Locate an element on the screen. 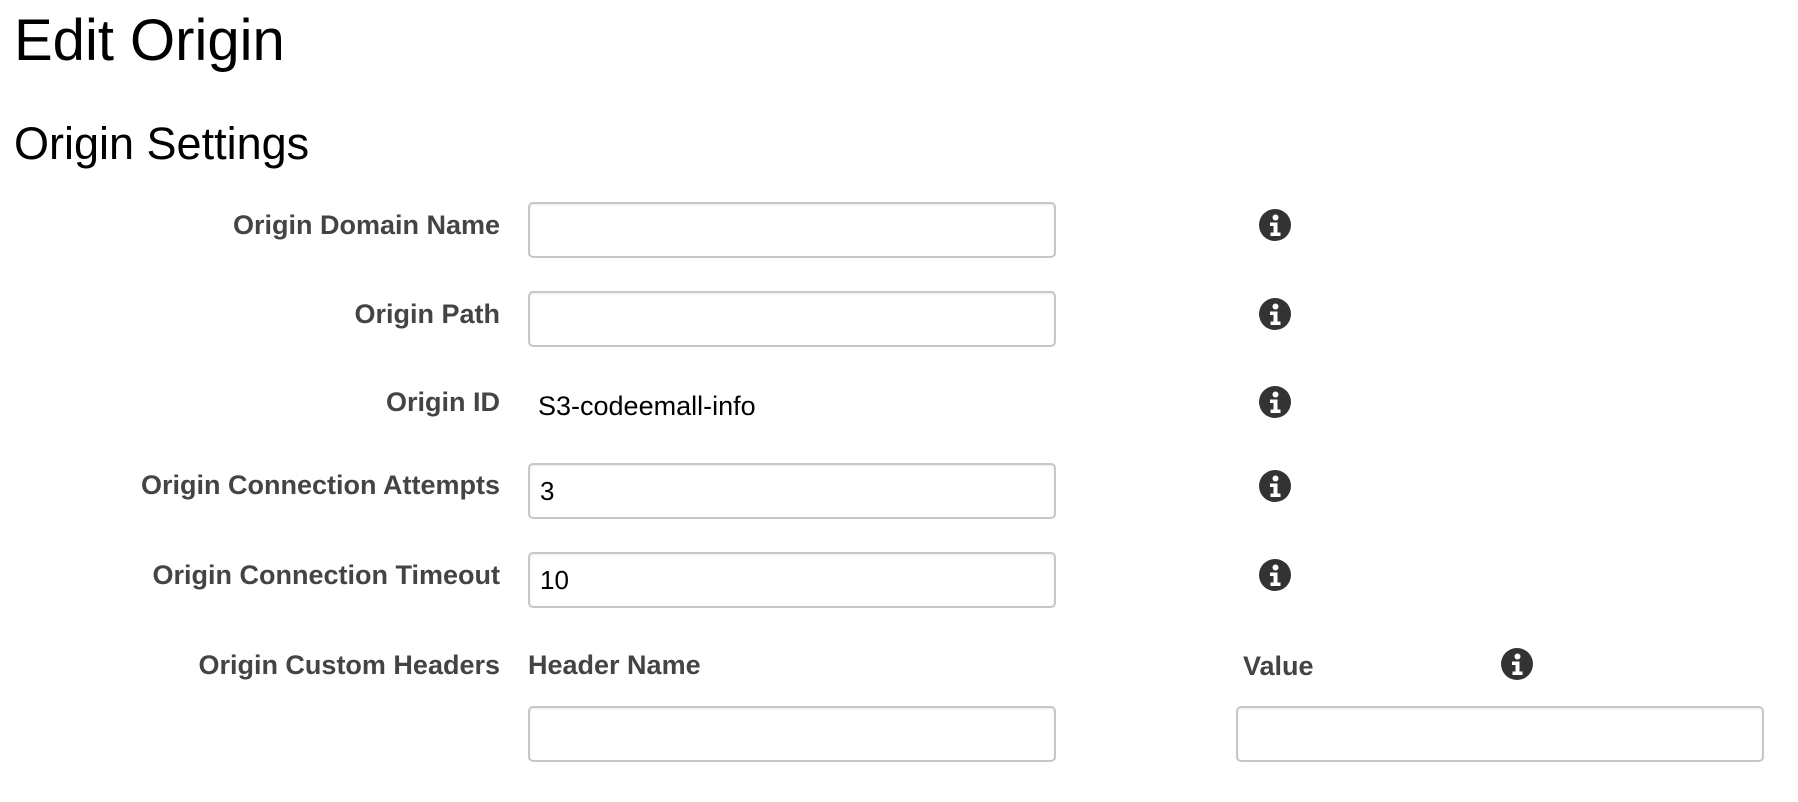 The image size is (1798, 802). header-value-input is located at coordinates (1500, 734).